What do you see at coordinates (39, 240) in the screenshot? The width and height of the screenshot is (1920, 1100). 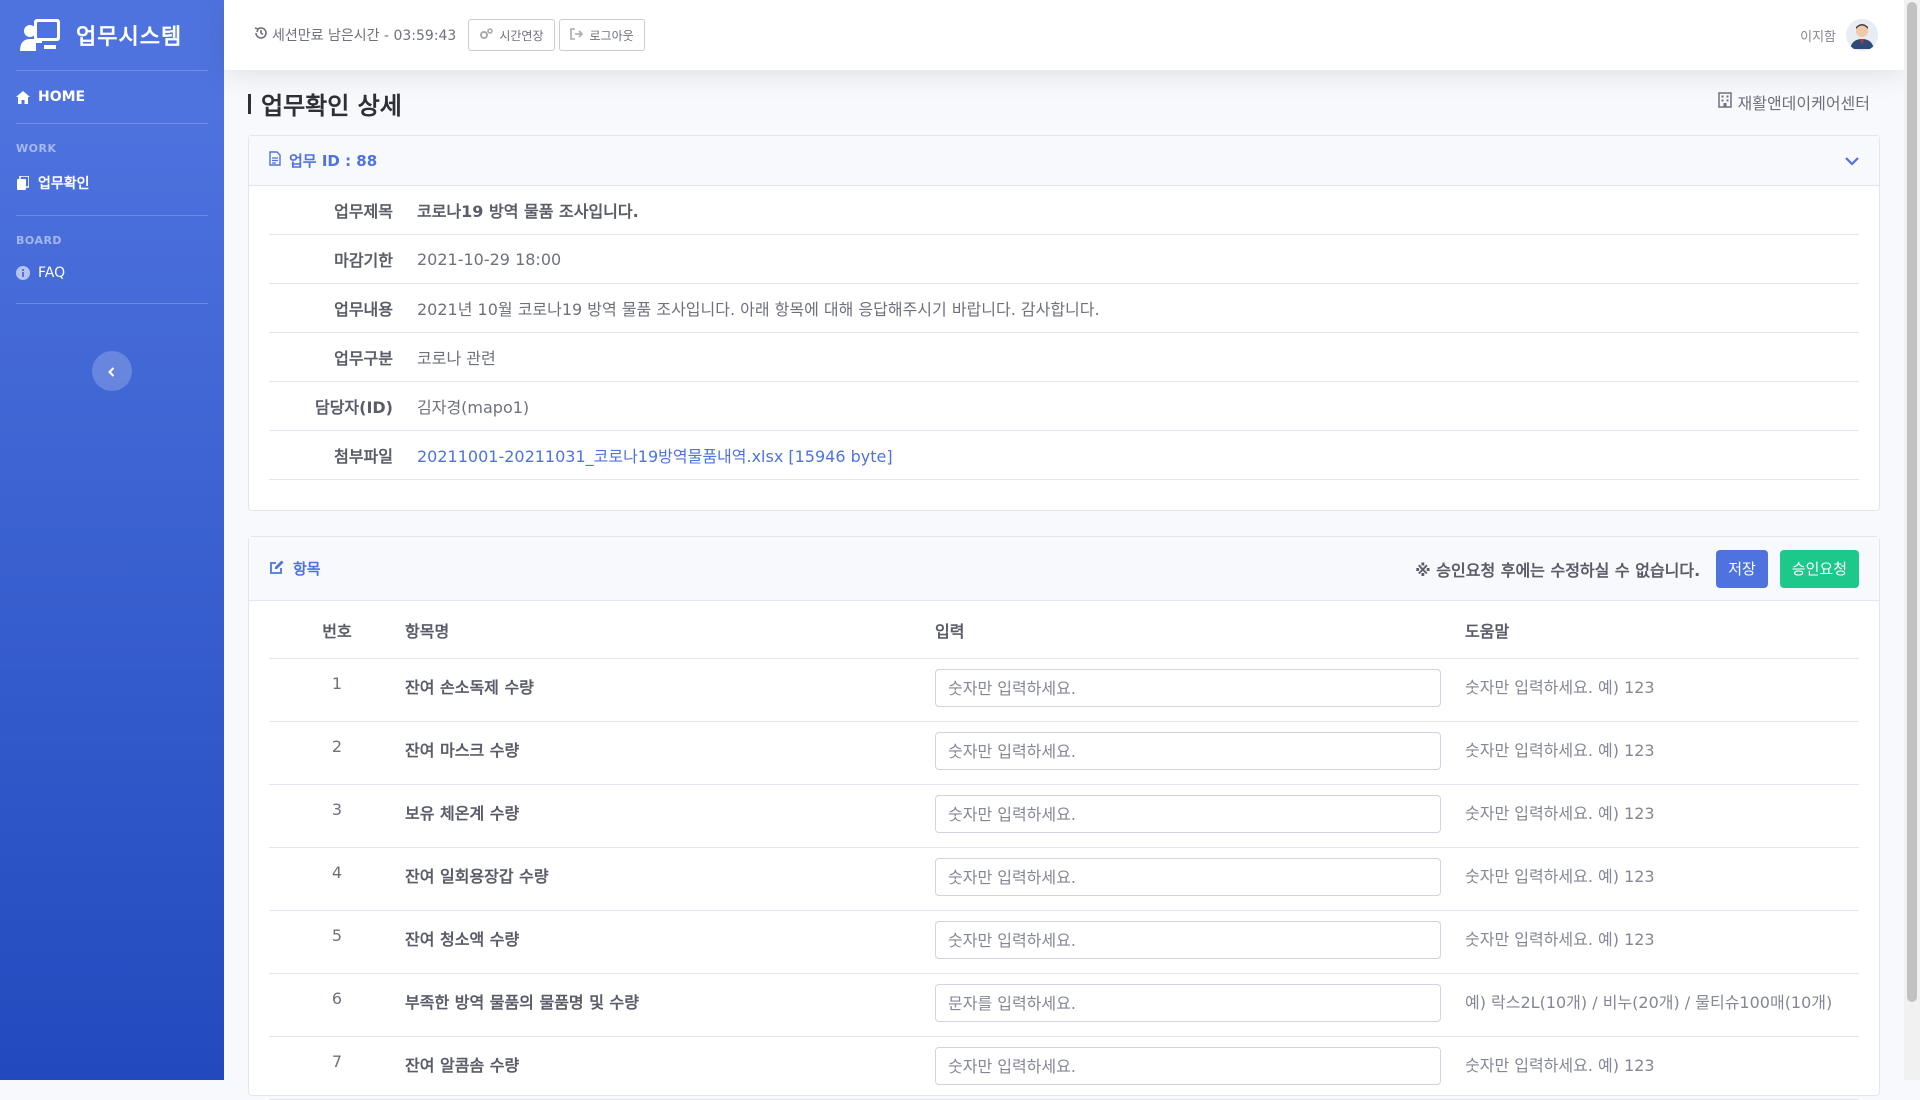 I see `sidebar-heading-board: BOARD` at bounding box center [39, 240].